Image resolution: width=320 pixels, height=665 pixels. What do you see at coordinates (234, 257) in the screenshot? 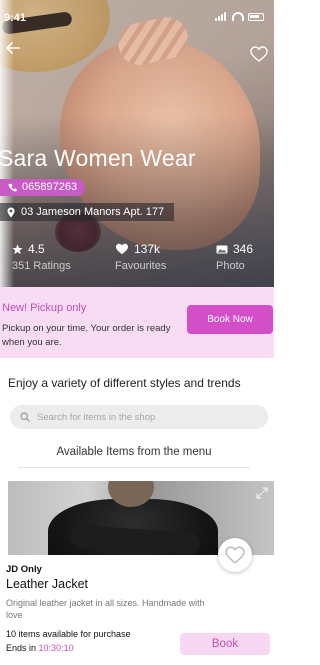
I see `stat-photo: 346 Photo` at bounding box center [234, 257].